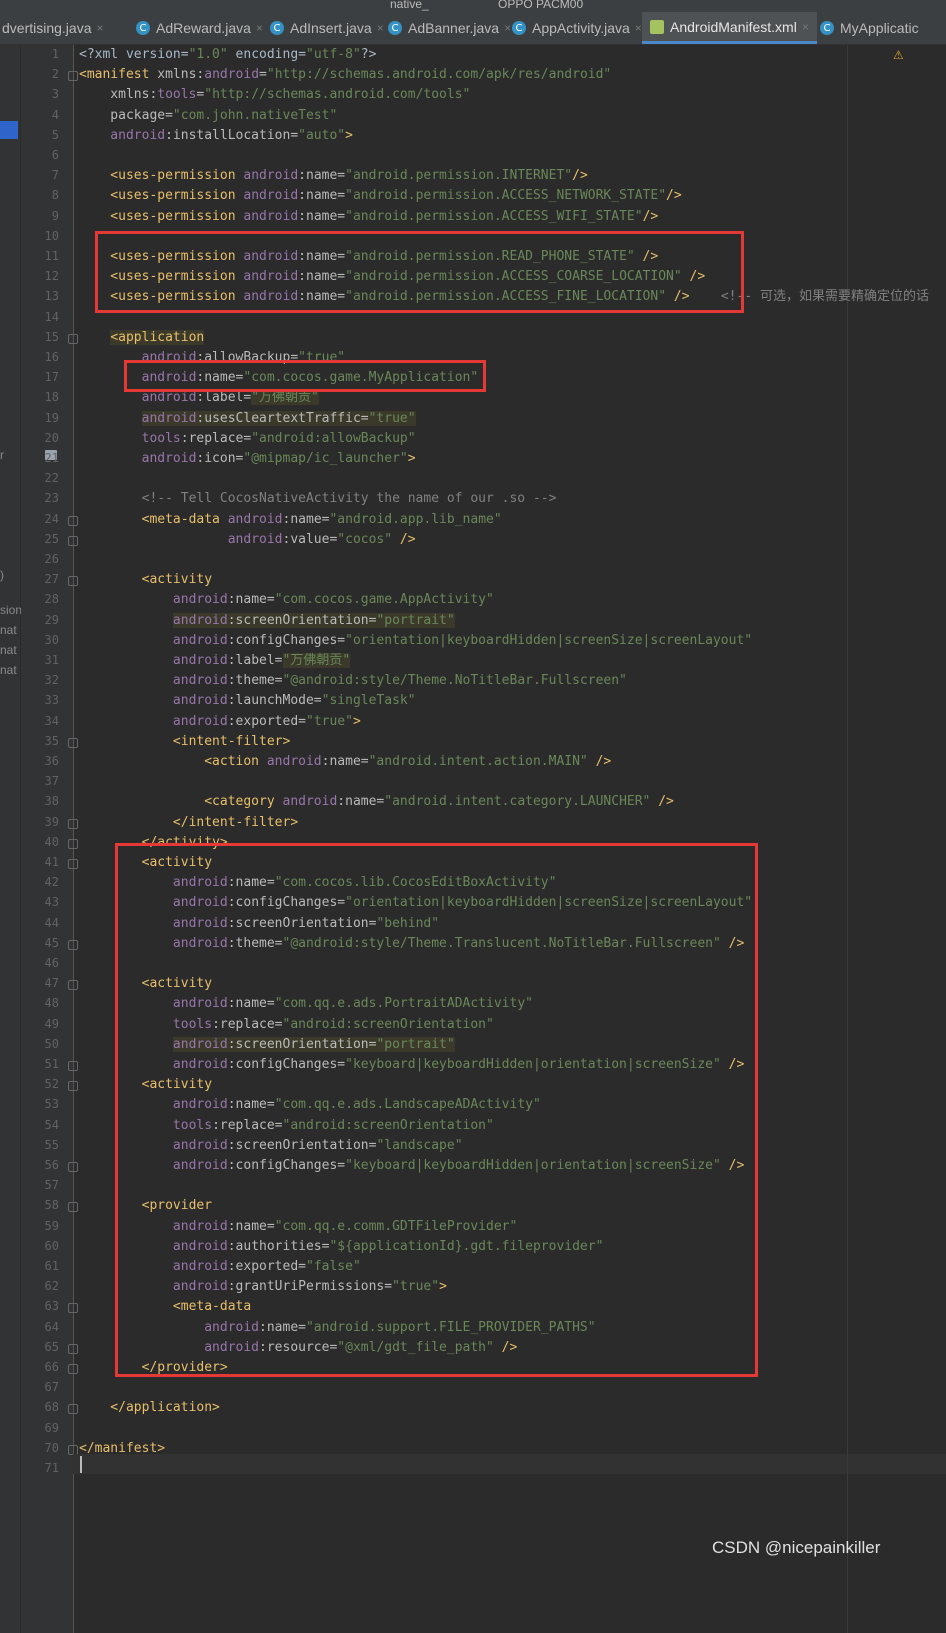 This screenshot has height=1633, width=946. I want to click on tab-4: C AppActivity.java ×, so click(577, 28).